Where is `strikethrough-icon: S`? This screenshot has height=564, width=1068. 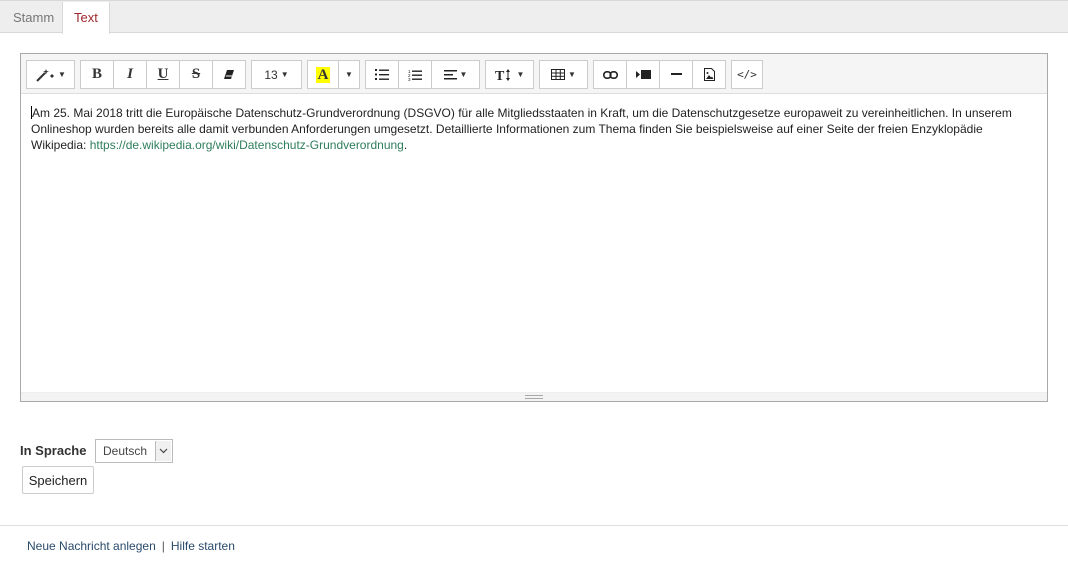
strikethrough-icon: S is located at coordinates (196, 74).